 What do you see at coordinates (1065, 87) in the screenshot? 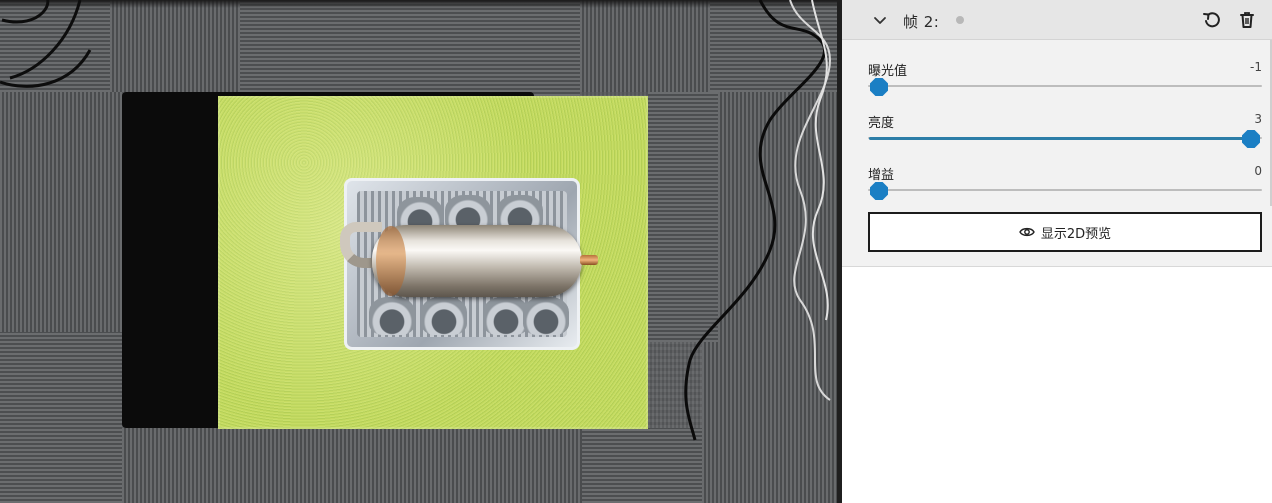
I see `exposure-slider` at bounding box center [1065, 87].